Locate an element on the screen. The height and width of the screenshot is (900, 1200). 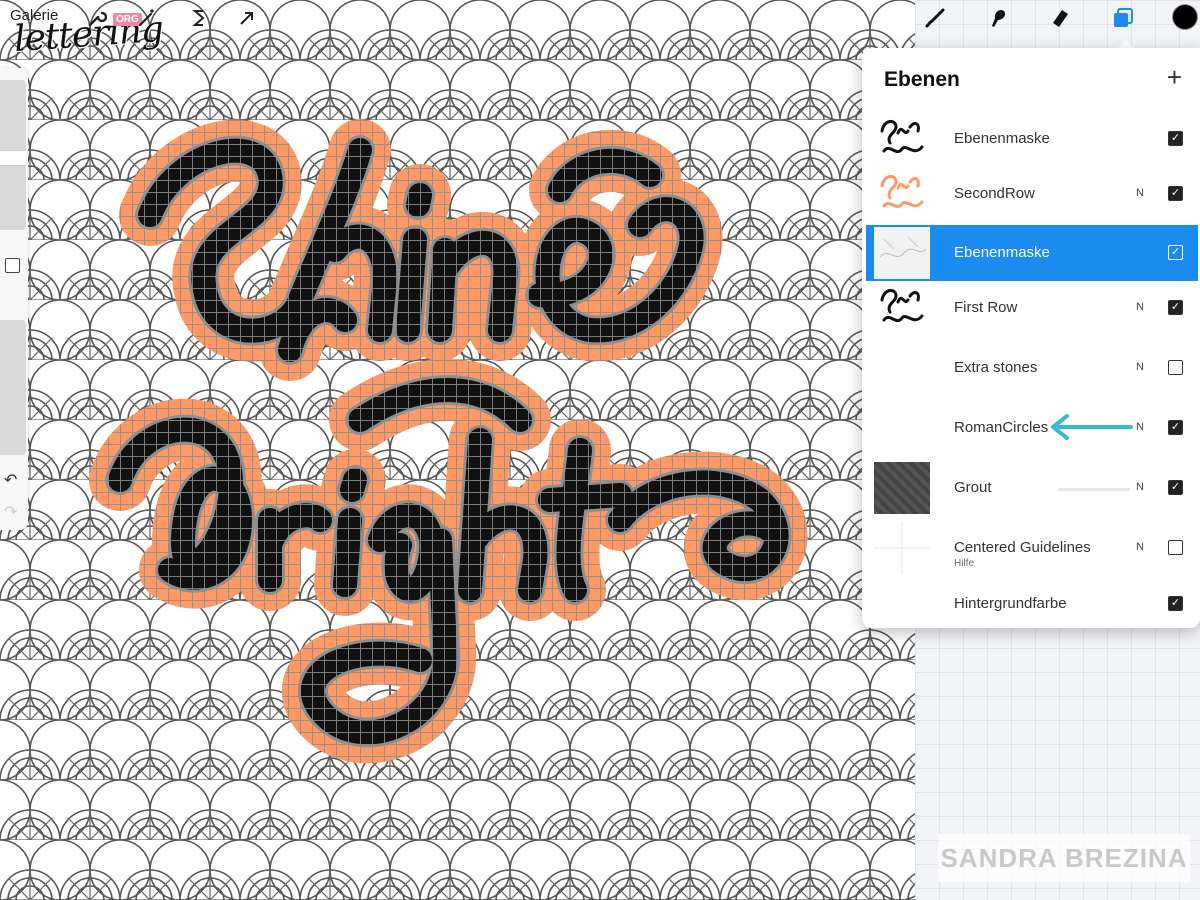
adjust-s-icon is located at coordinates (199, 18).